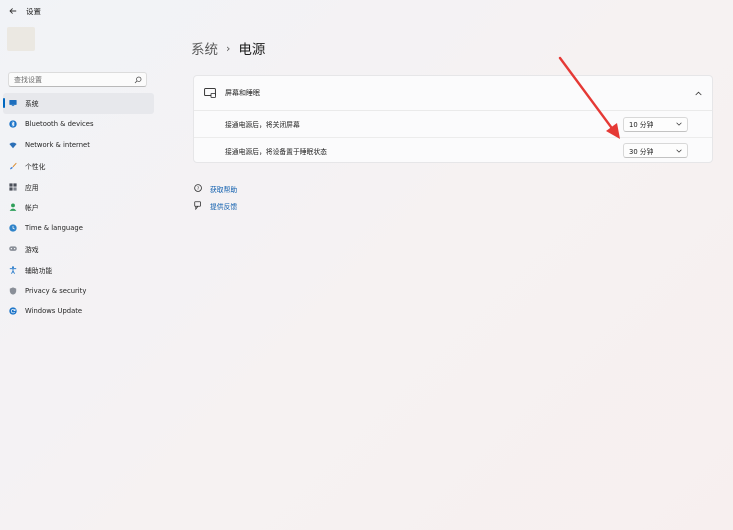 This screenshot has width=733, height=530. What do you see at coordinates (39, 270) in the screenshot?
I see `sidebar-item-label: 辅助功能` at bounding box center [39, 270].